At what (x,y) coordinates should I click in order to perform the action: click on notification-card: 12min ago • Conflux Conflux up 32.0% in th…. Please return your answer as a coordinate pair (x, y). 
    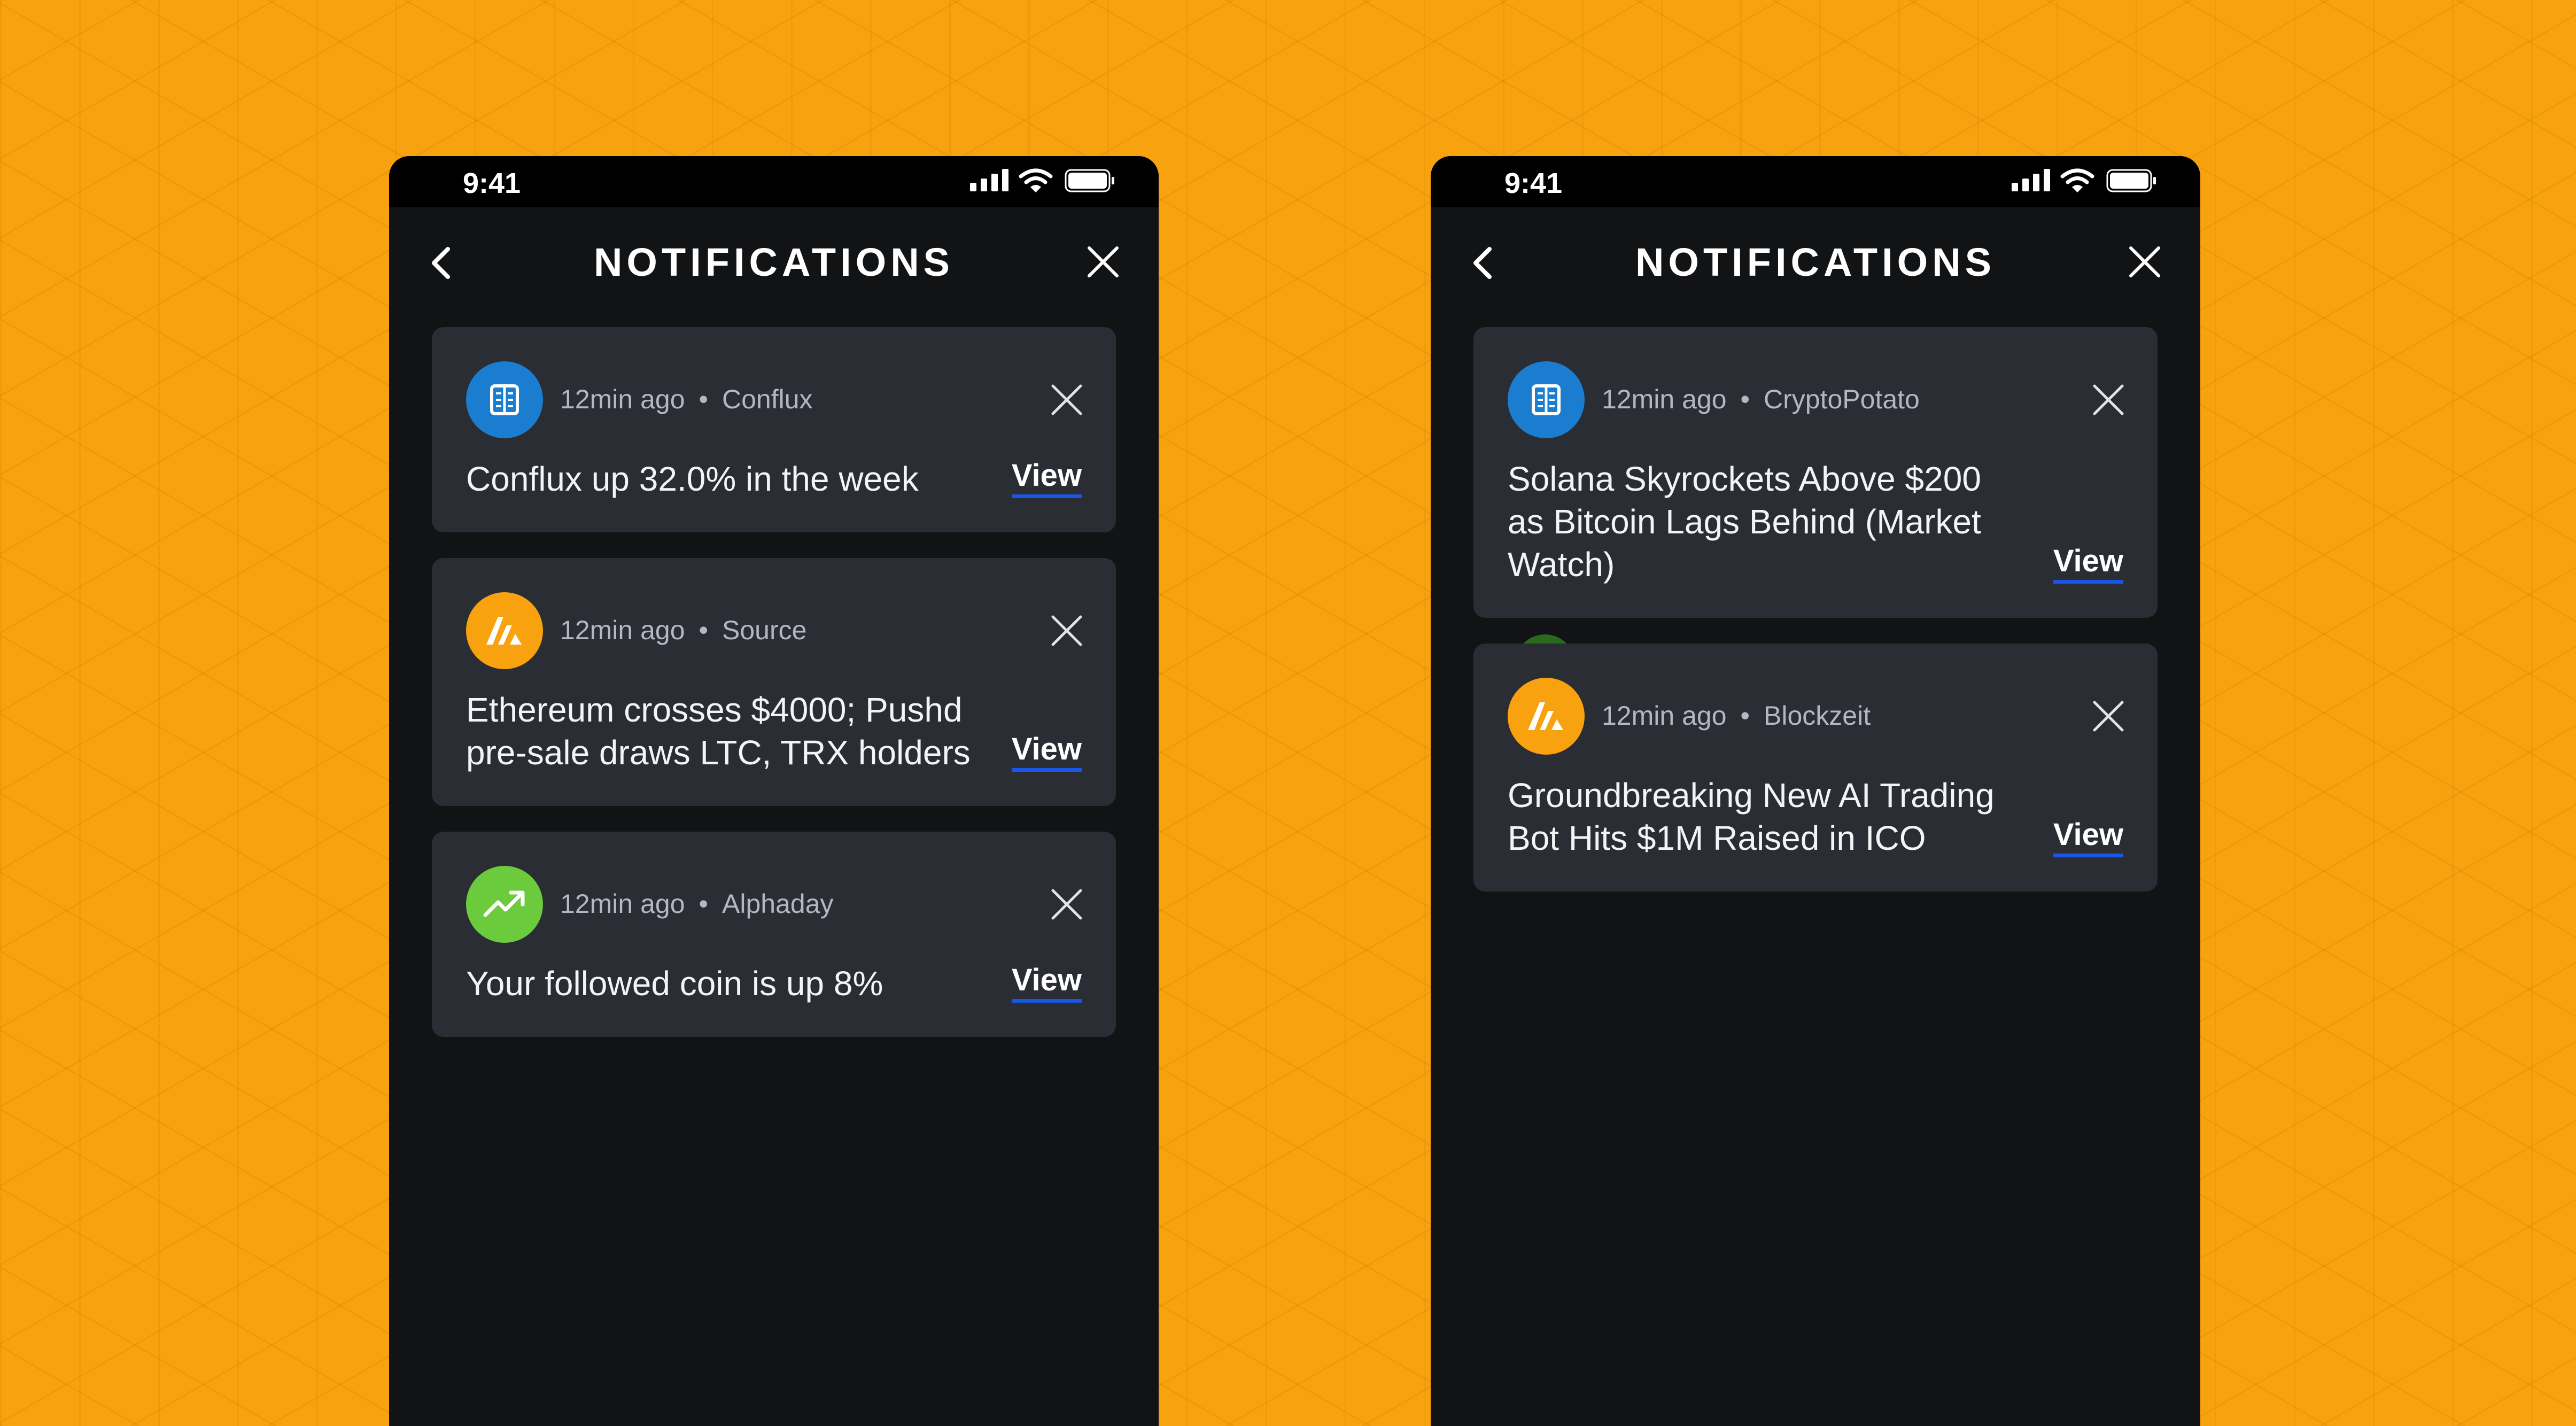
    Looking at the image, I should click on (774, 429).